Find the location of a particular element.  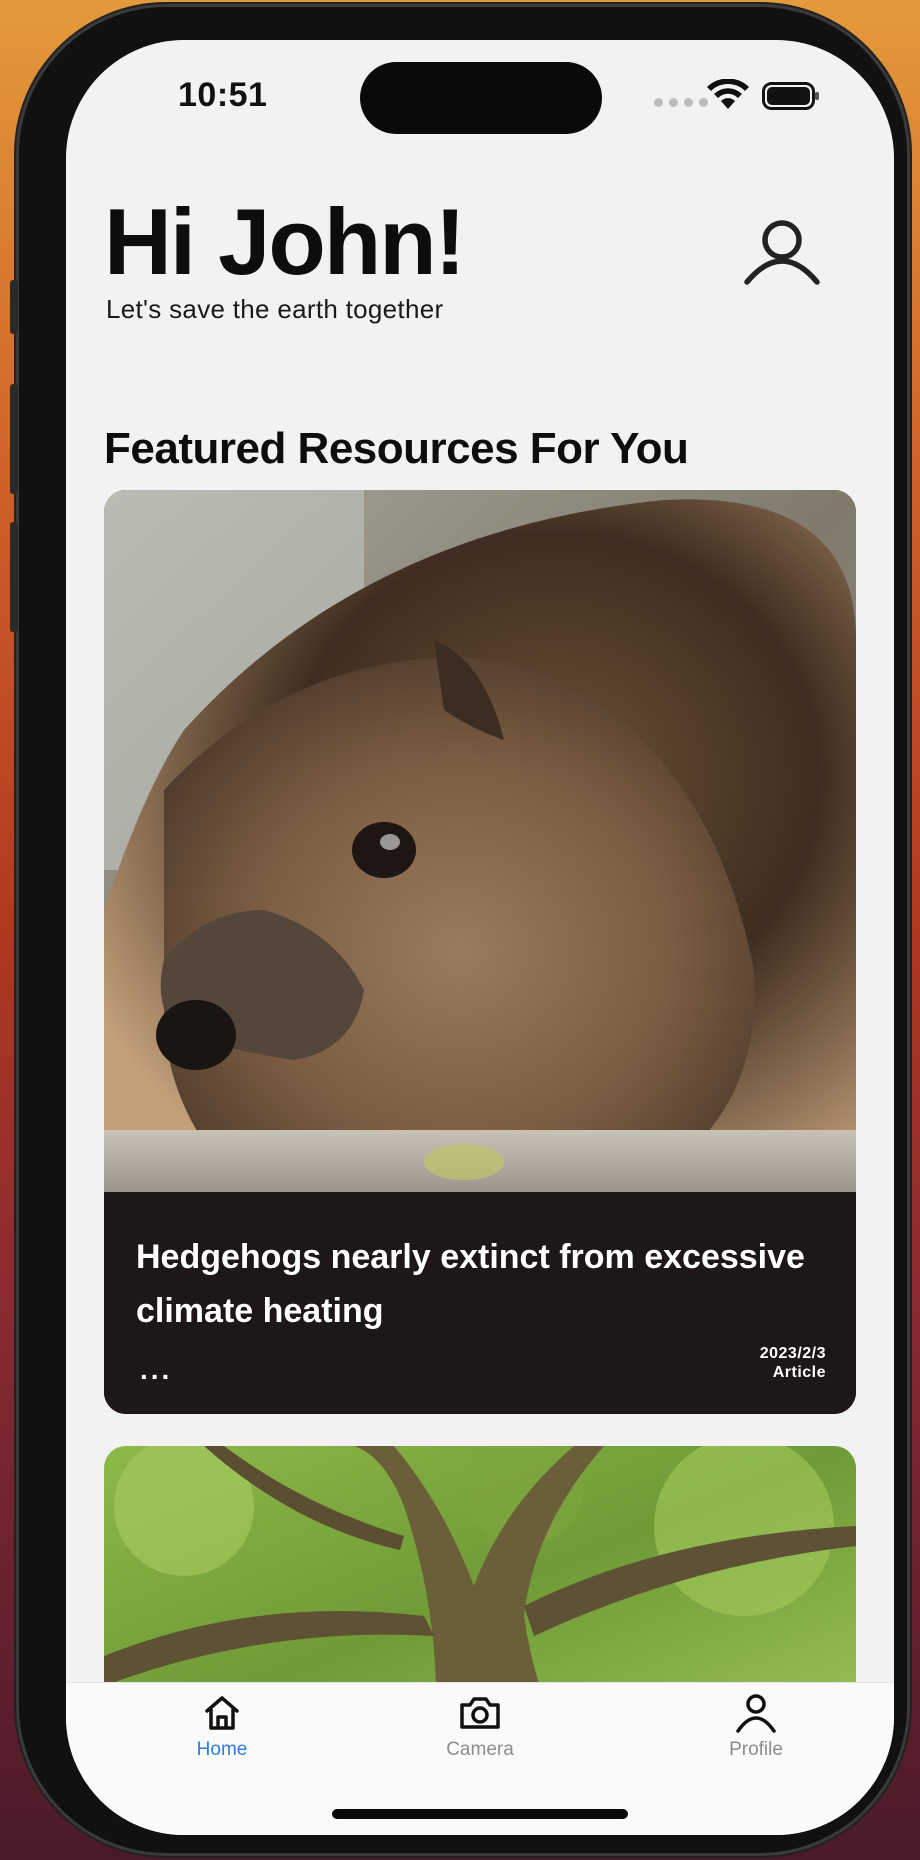

tab-home-label: Home is located at coordinates (222, 1749).